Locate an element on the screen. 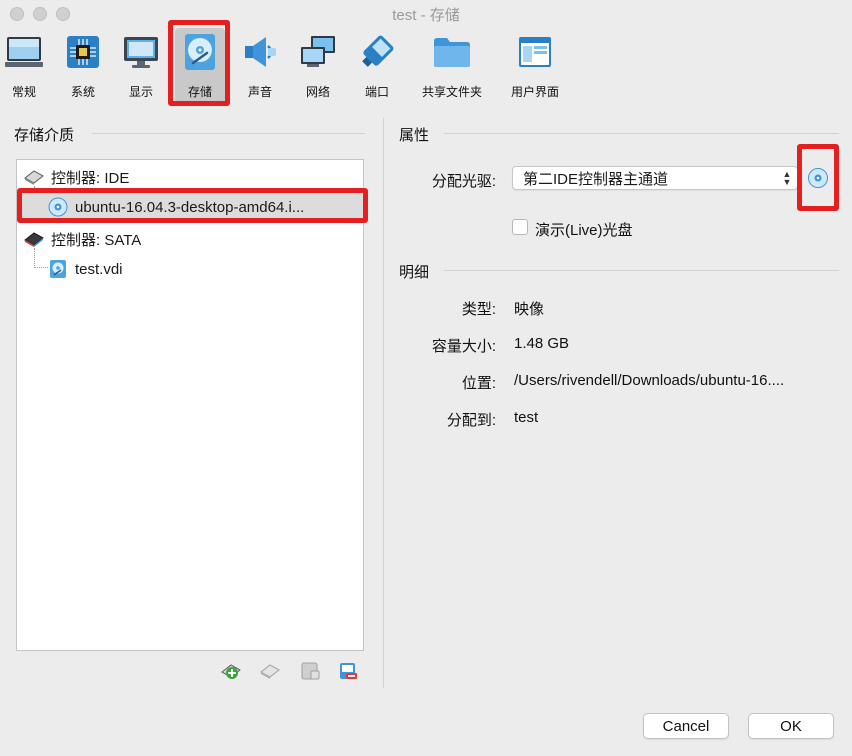 This screenshot has width=852, height=756. tab-audio-label: 声音 is located at coordinates (259, 92).